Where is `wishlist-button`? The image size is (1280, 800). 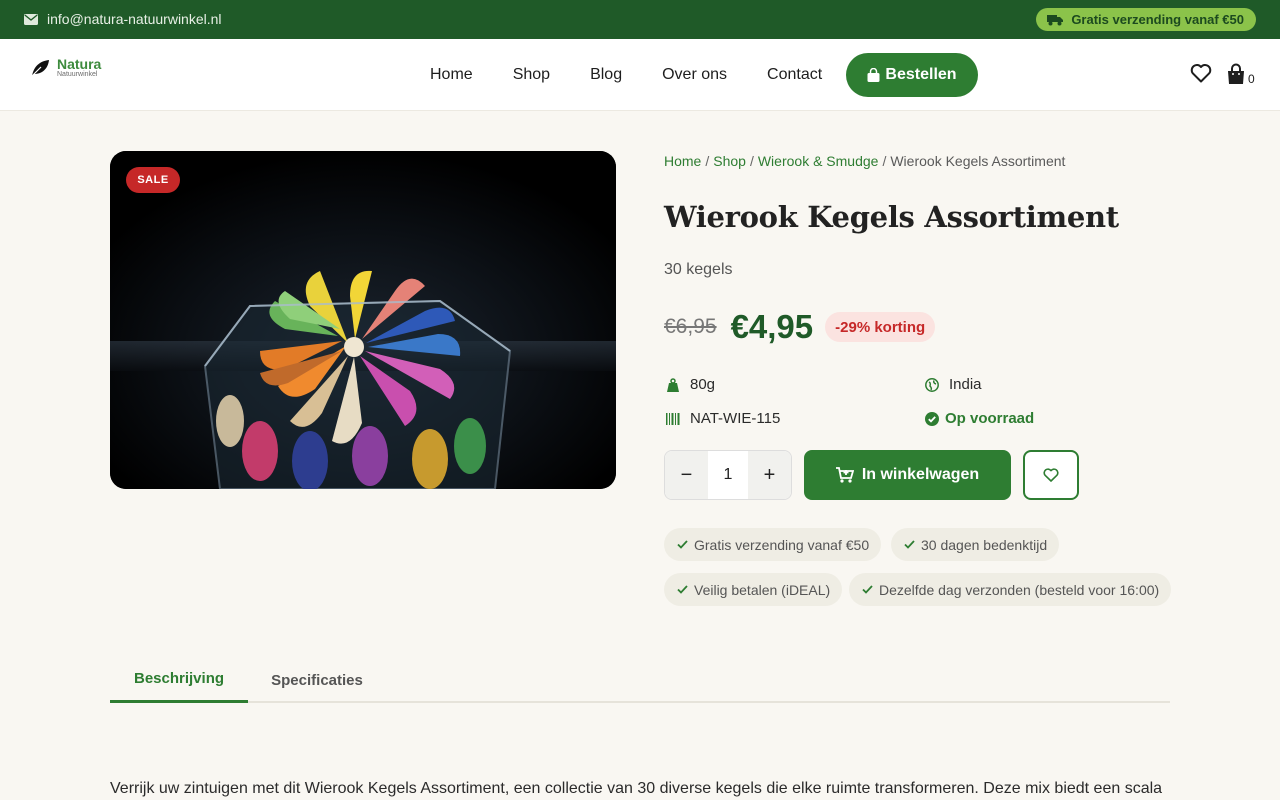 wishlist-button is located at coordinates (1051, 475).